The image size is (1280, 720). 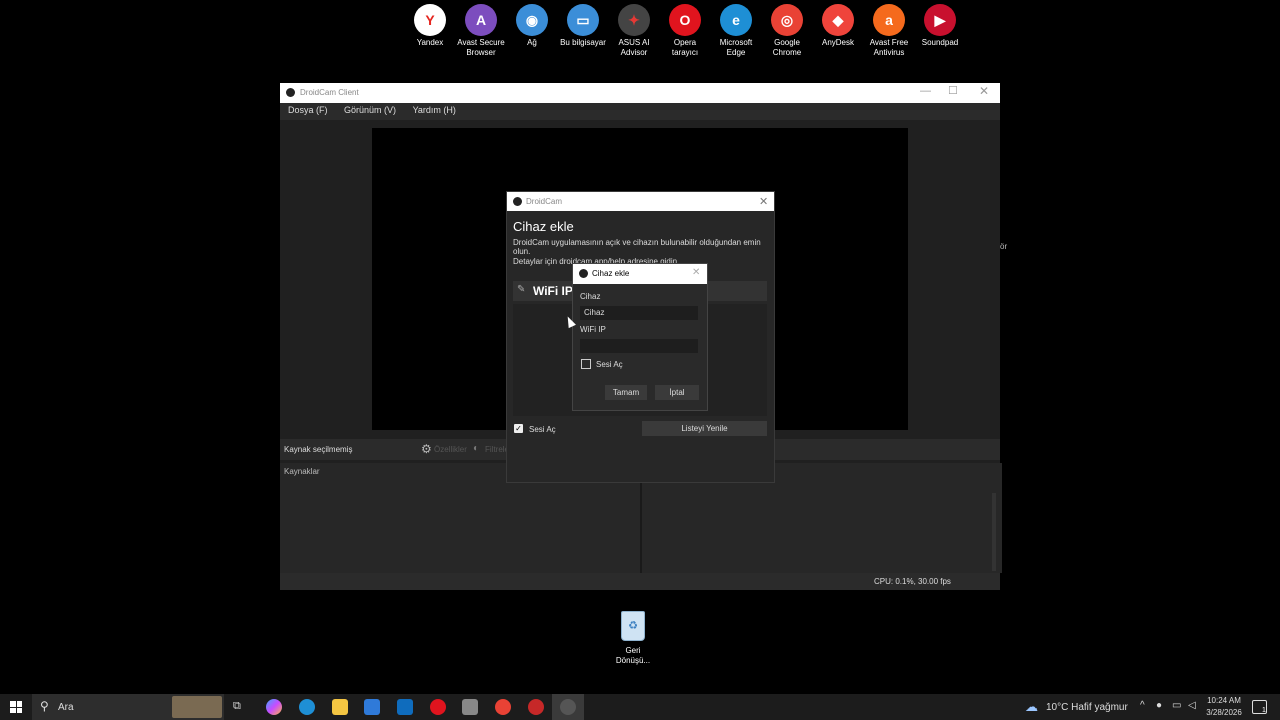 I want to click on audio-checkbox, so click(x=586, y=364).